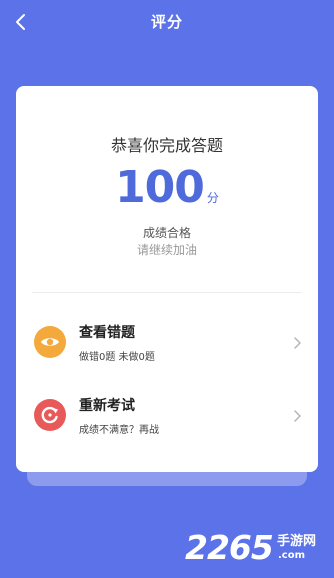 This screenshot has height=578, width=334. I want to click on page-title: 评分, so click(166, 22).